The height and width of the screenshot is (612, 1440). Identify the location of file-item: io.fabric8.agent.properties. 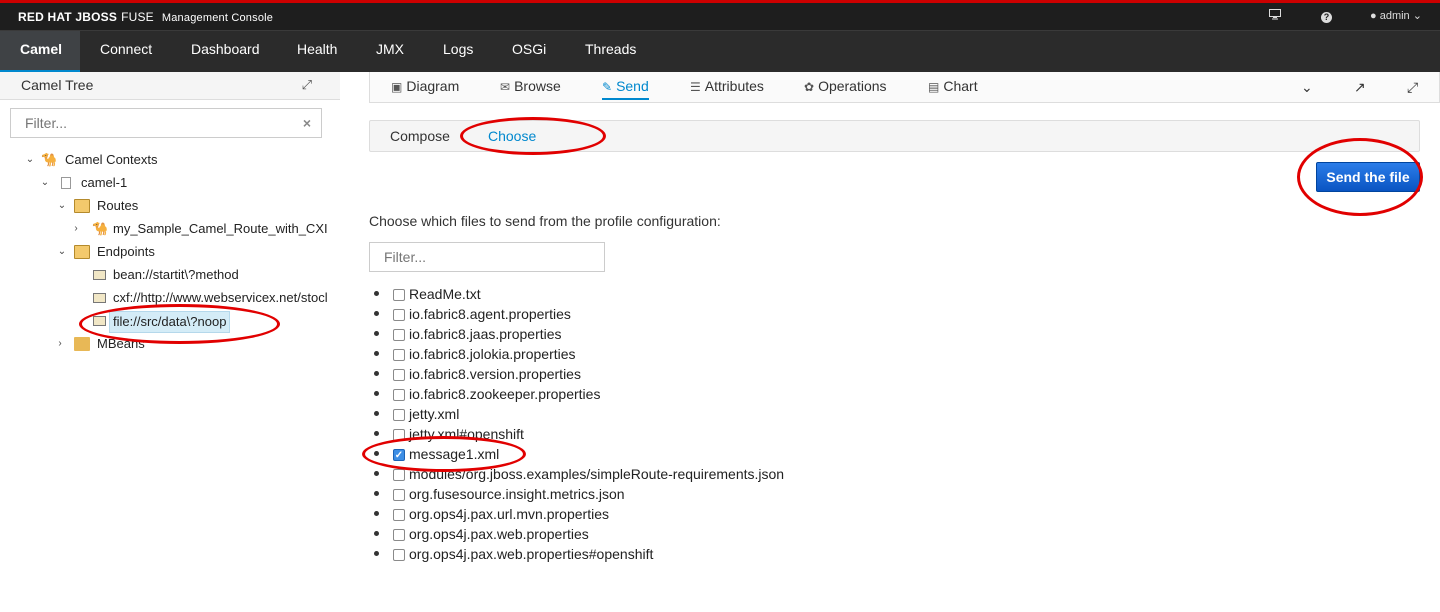
(584, 314).